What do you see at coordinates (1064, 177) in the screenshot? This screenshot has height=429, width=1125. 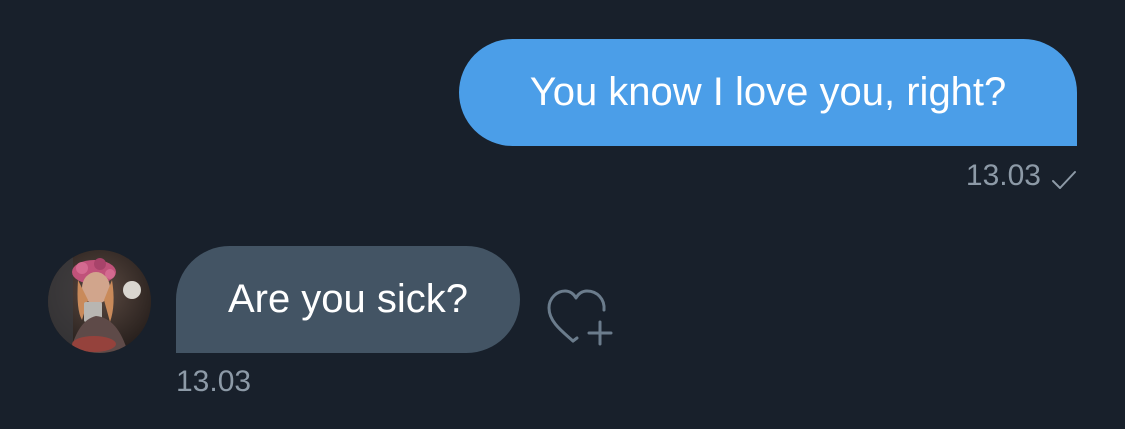 I see `check-icon` at bounding box center [1064, 177].